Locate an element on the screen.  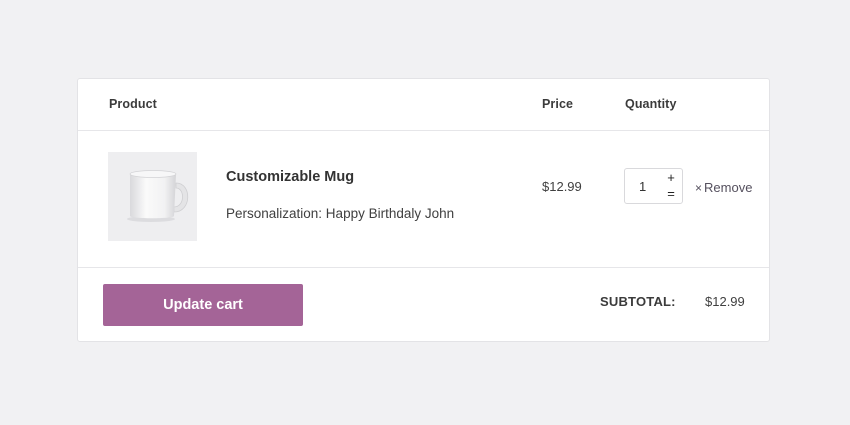
remove-label: Remove is located at coordinates (728, 187).